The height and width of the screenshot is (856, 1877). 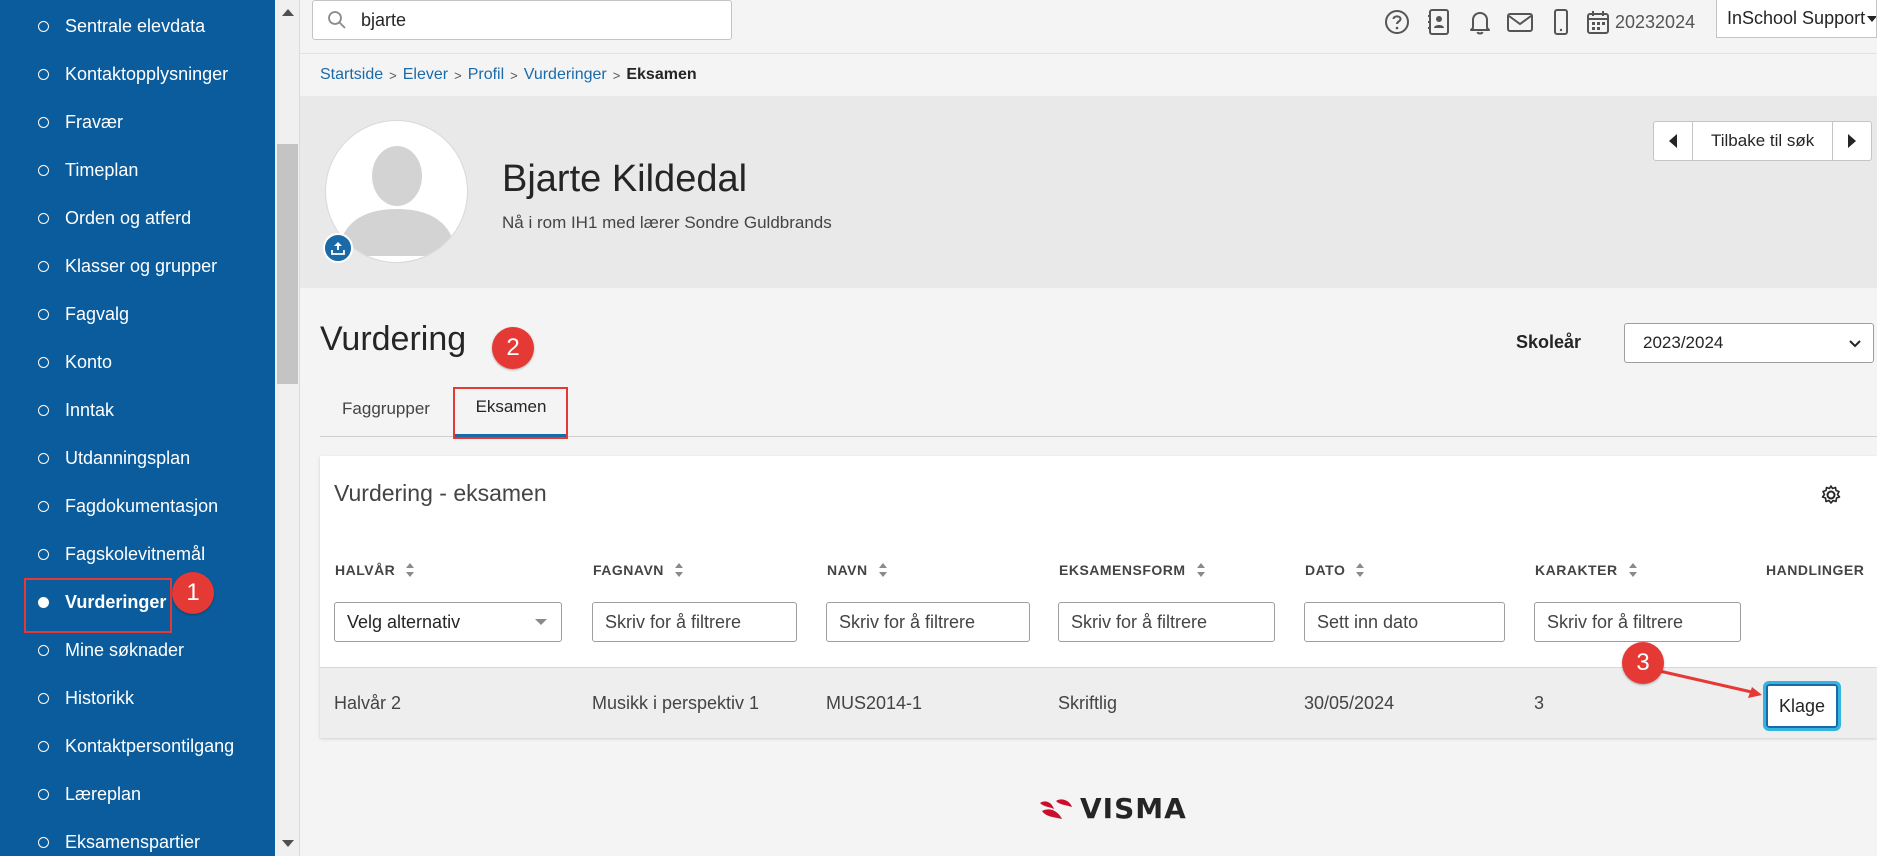 I want to click on chevron-right-icon: >, so click(x=616, y=75).